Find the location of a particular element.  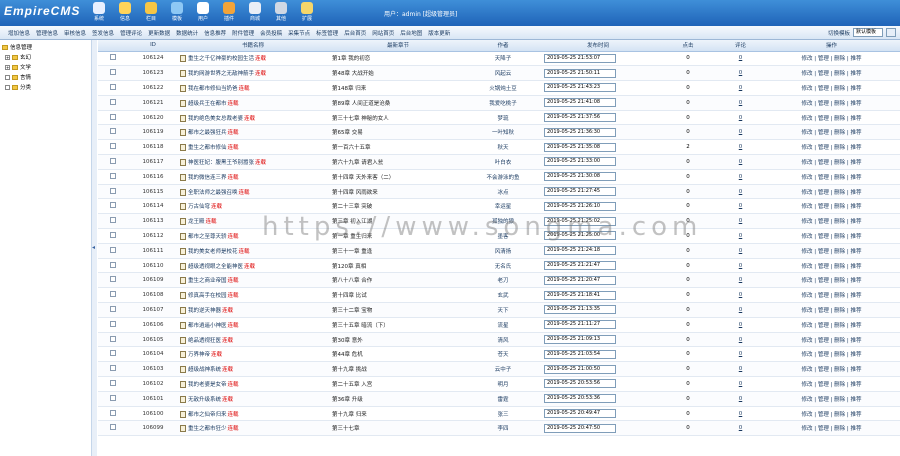

author: 天下 is located at coordinates (503, 310).